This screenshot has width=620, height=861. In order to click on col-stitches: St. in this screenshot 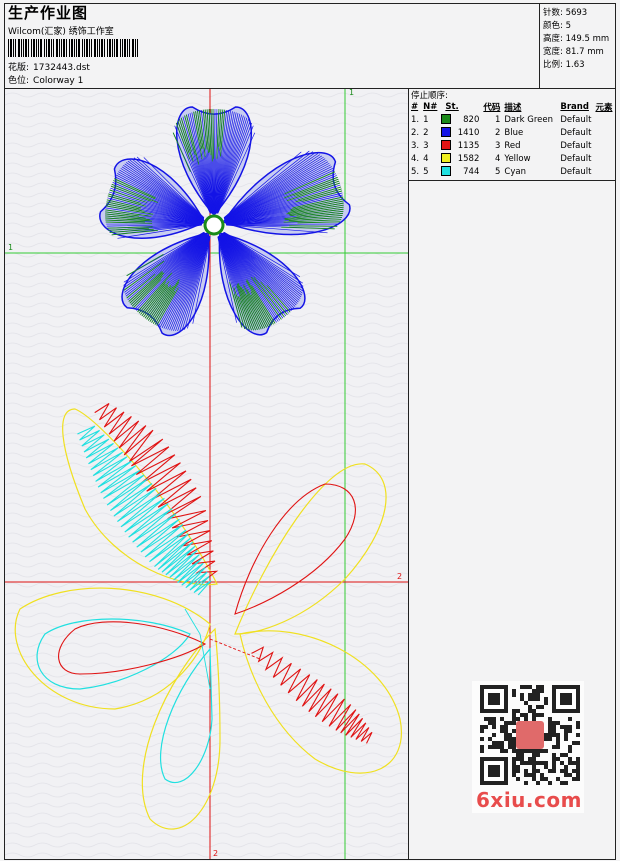, I will do `click(452, 106)`.